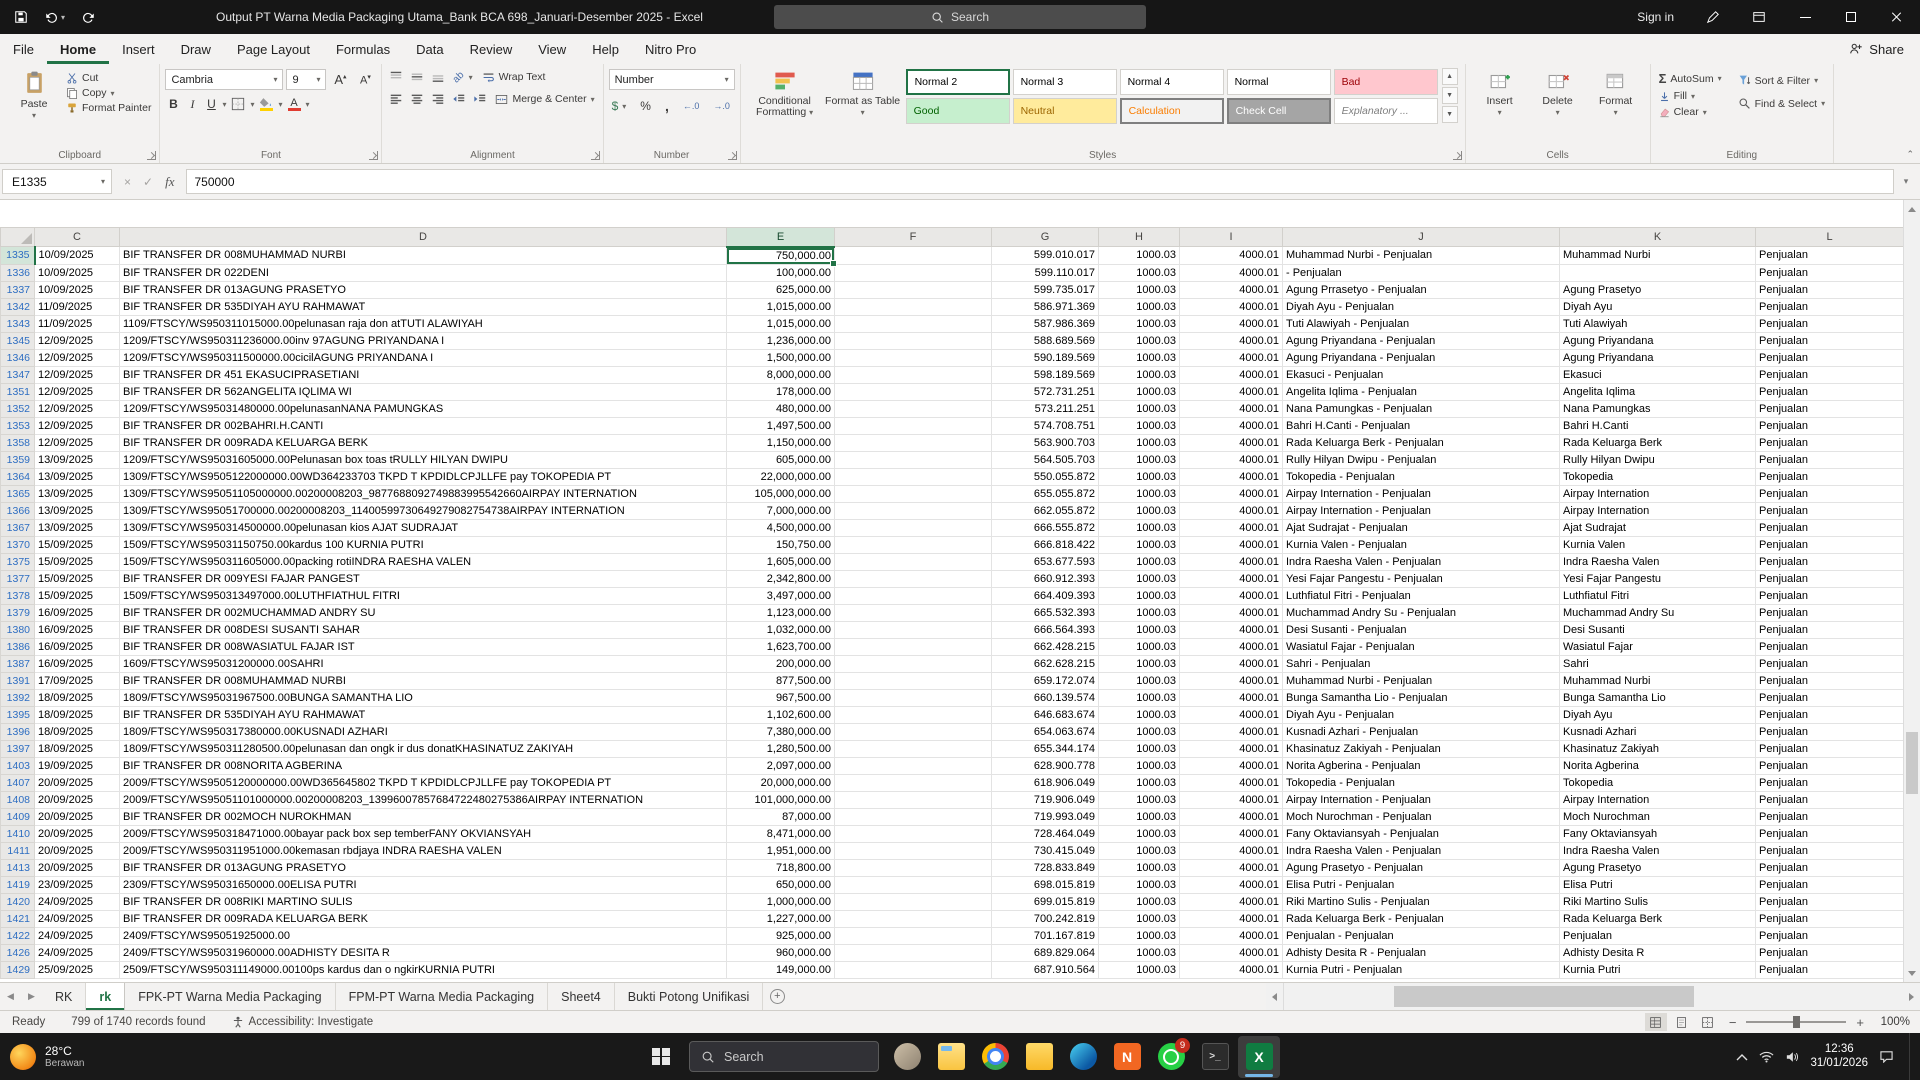  What do you see at coordinates (1657, 511) in the screenshot?
I see `cell-K1366: Airpay Internation` at bounding box center [1657, 511].